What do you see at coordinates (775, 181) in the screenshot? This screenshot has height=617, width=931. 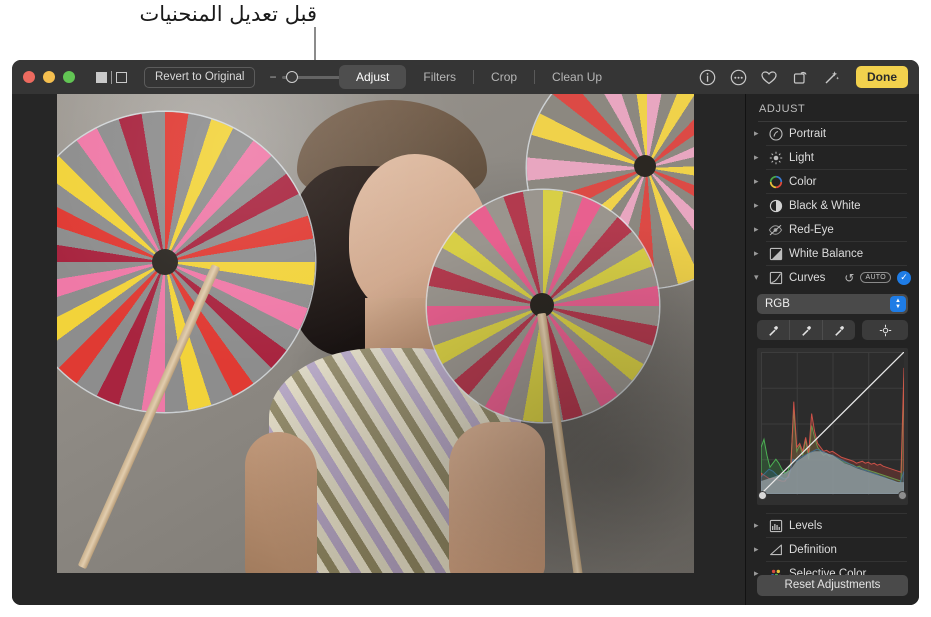 I see `color-wheel-icon` at bounding box center [775, 181].